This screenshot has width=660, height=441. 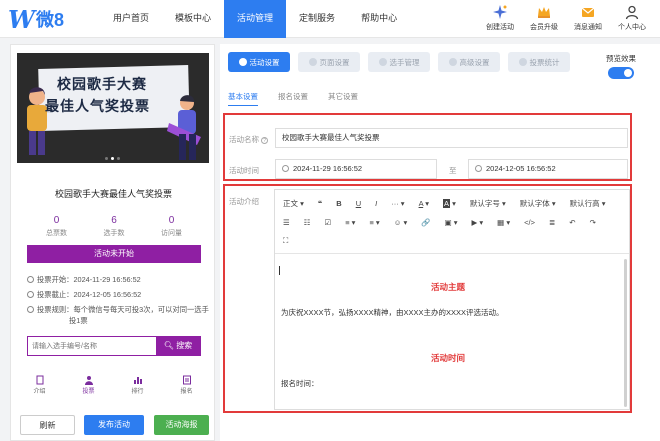 I want to click on underline-icon: U, so click(x=358, y=203).